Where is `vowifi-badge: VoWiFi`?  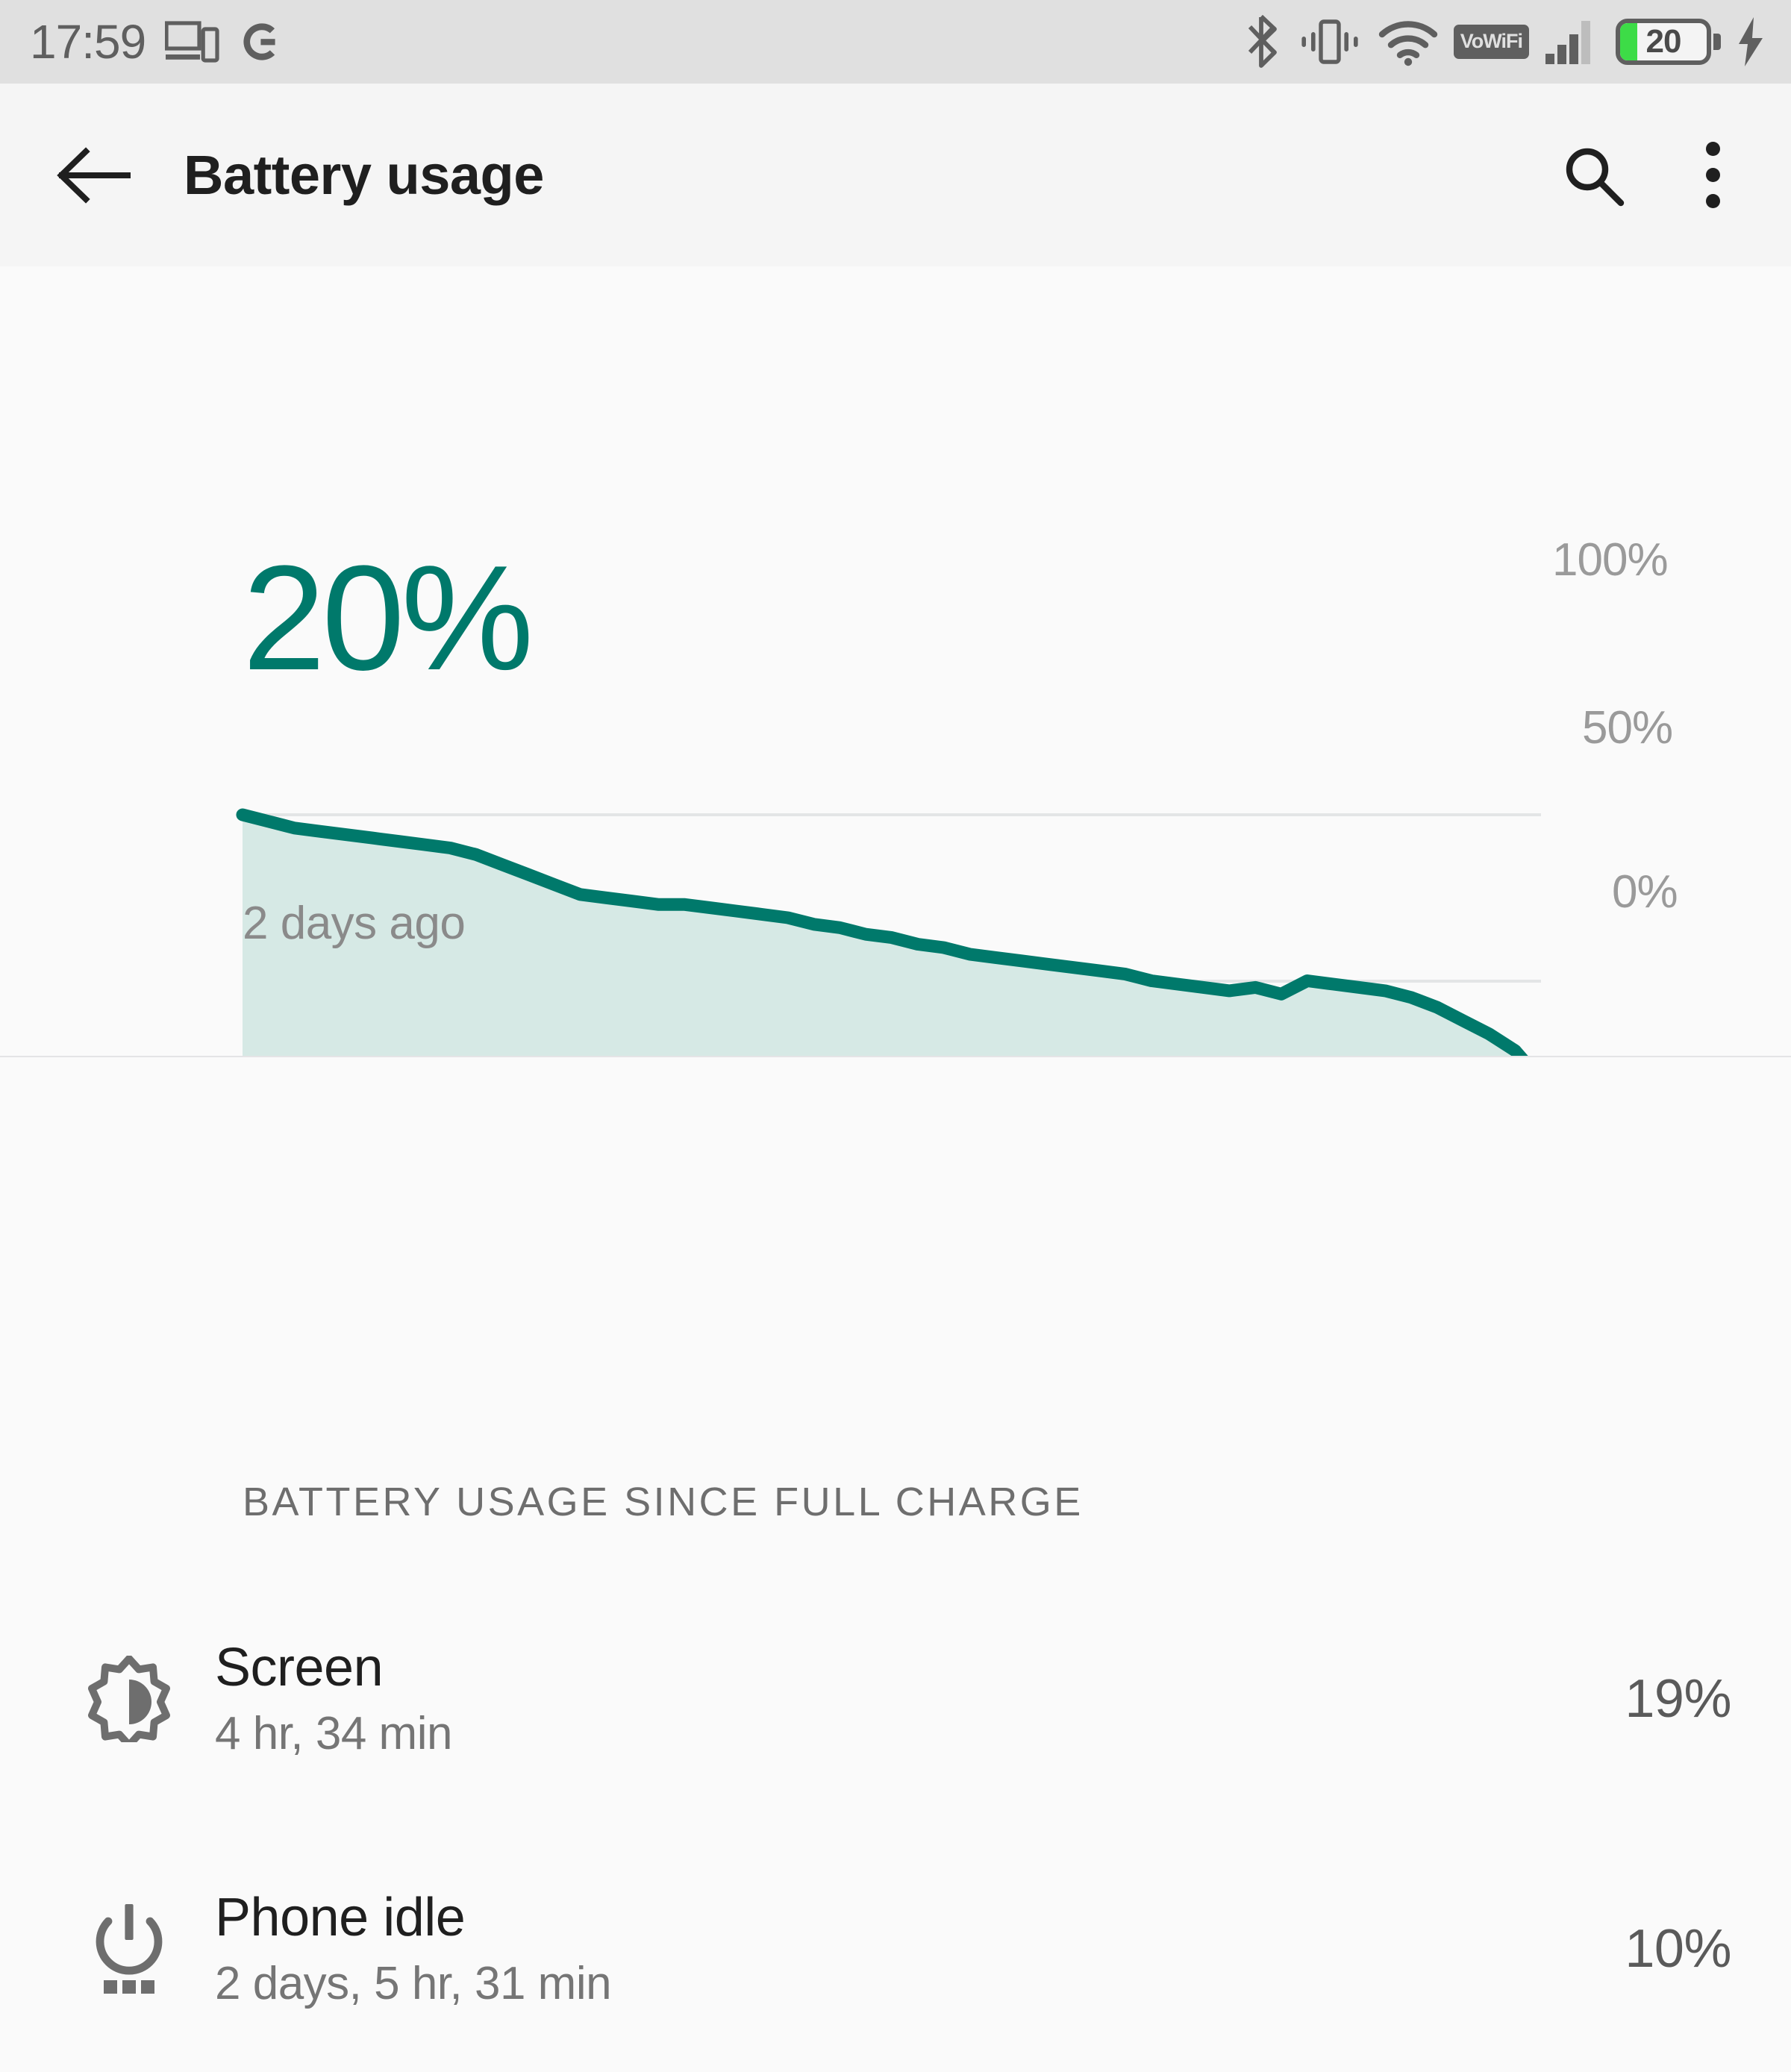 vowifi-badge: VoWiFi is located at coordinates (1491, 42).